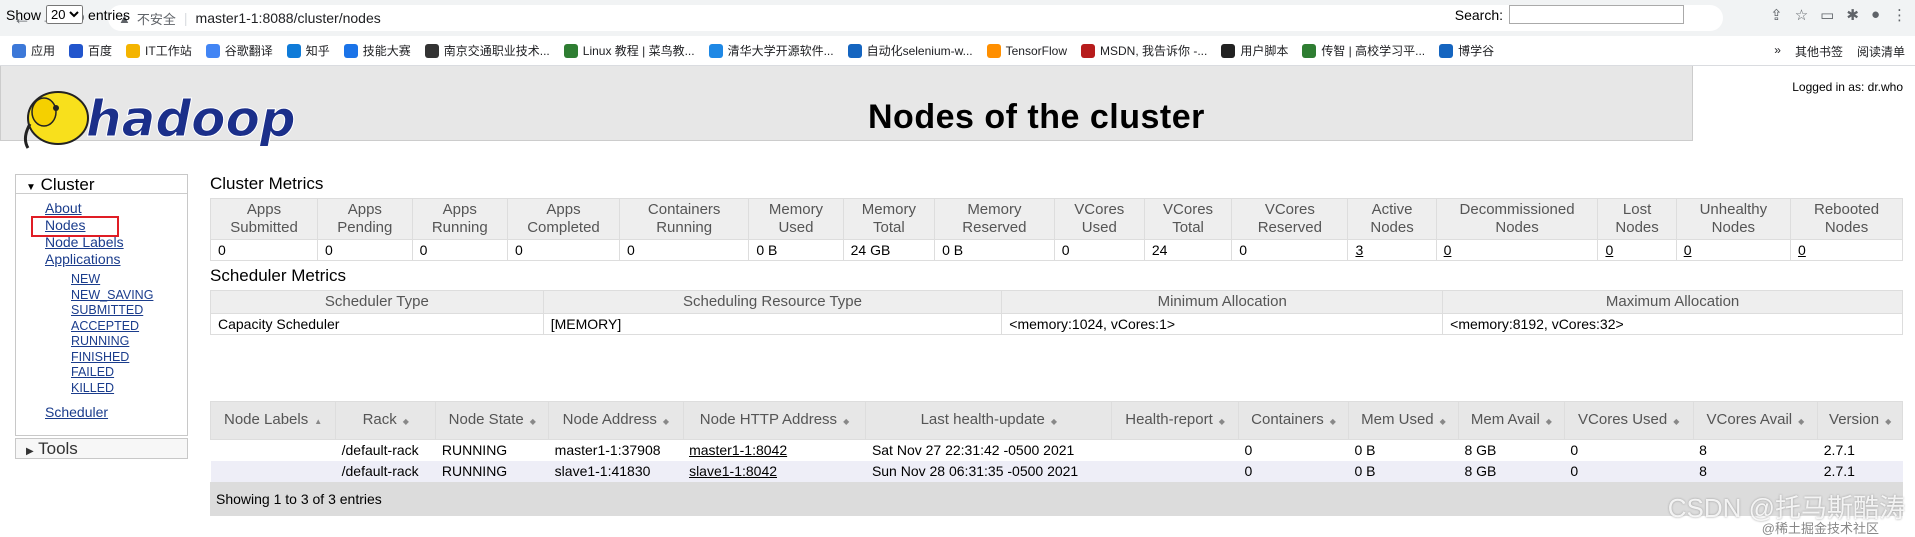 Image resolution: width=1915 pixels, height=537 pixels. What do you see at coordinates (90, 50) in the screenshot?
I see `bookmark-item: 百度` at bounding box center [90, 50].